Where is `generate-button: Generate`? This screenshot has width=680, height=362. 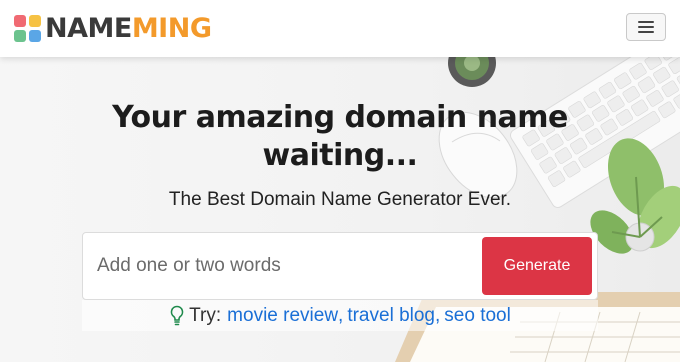
generate-button: Generate is located at coordinates (537, 266).